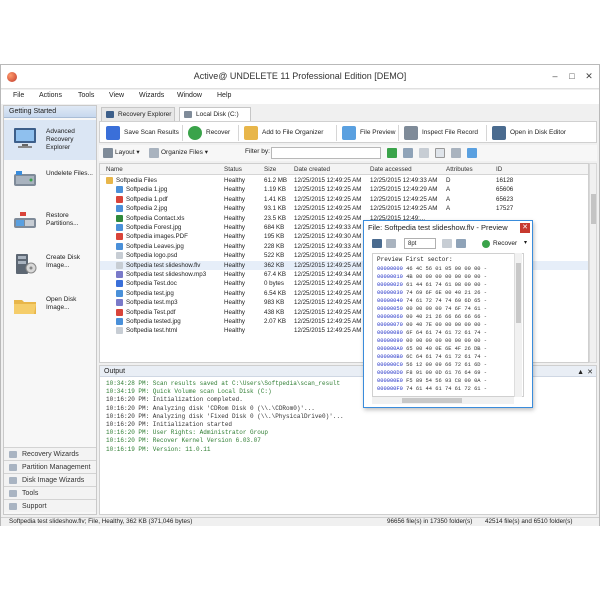  I want to click on preview-section-label: Preview First sector:, so click(415, 259).